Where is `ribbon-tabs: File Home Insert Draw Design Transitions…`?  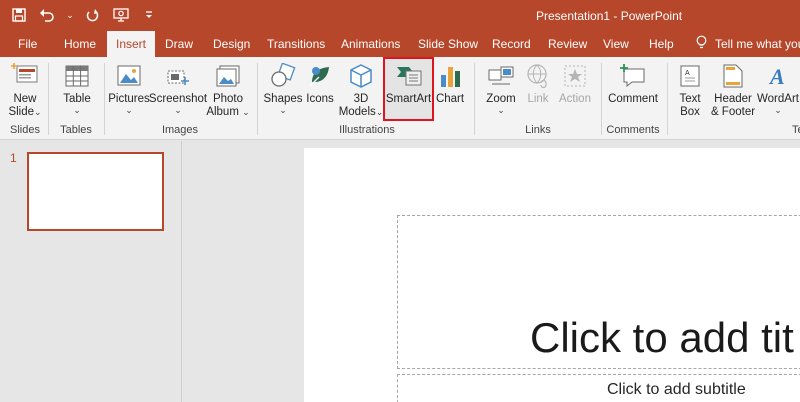 ribbon-tabs: File Home Insert Draw Design Transitions… is located at coordinates (400, 44).